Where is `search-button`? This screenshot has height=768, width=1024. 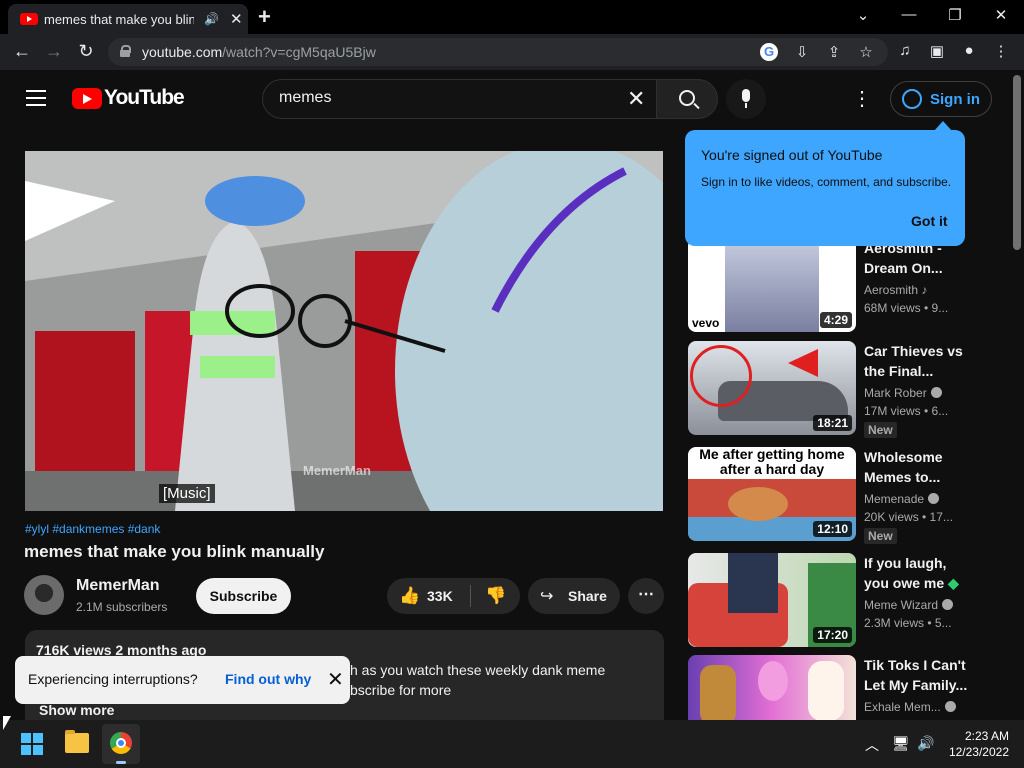 search-button is located at coordinates (687, 99).